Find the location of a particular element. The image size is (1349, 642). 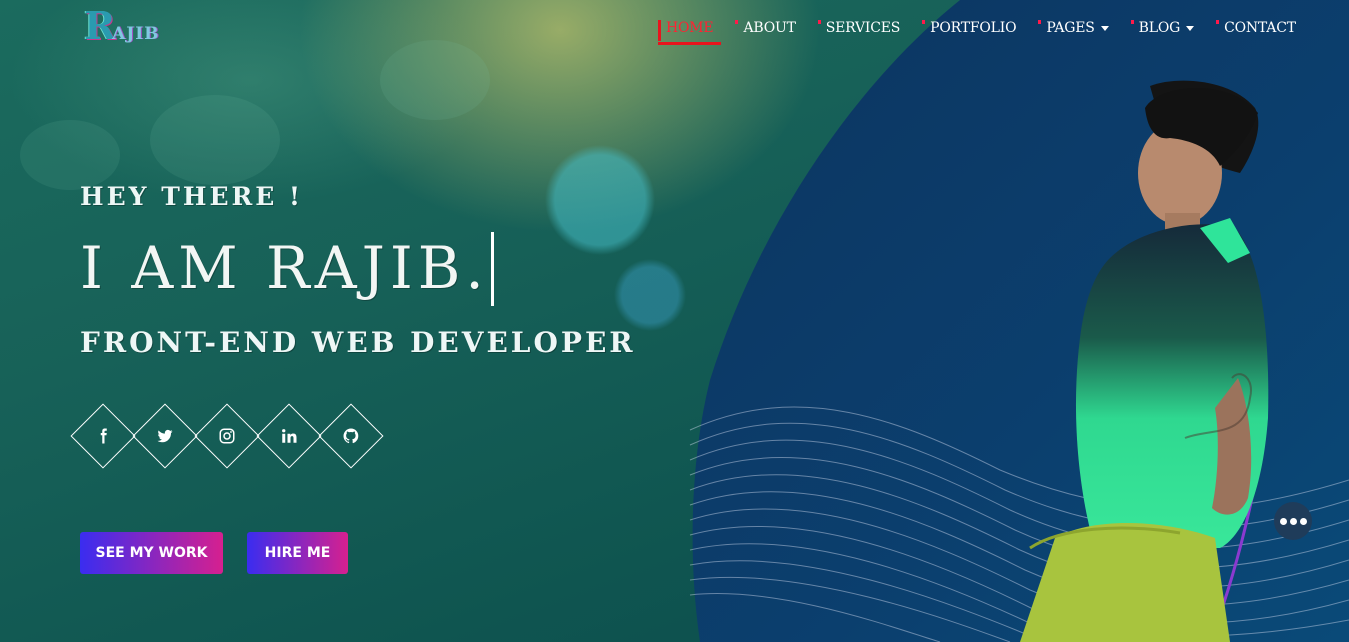

github-link is located at coordinates (351, 436).